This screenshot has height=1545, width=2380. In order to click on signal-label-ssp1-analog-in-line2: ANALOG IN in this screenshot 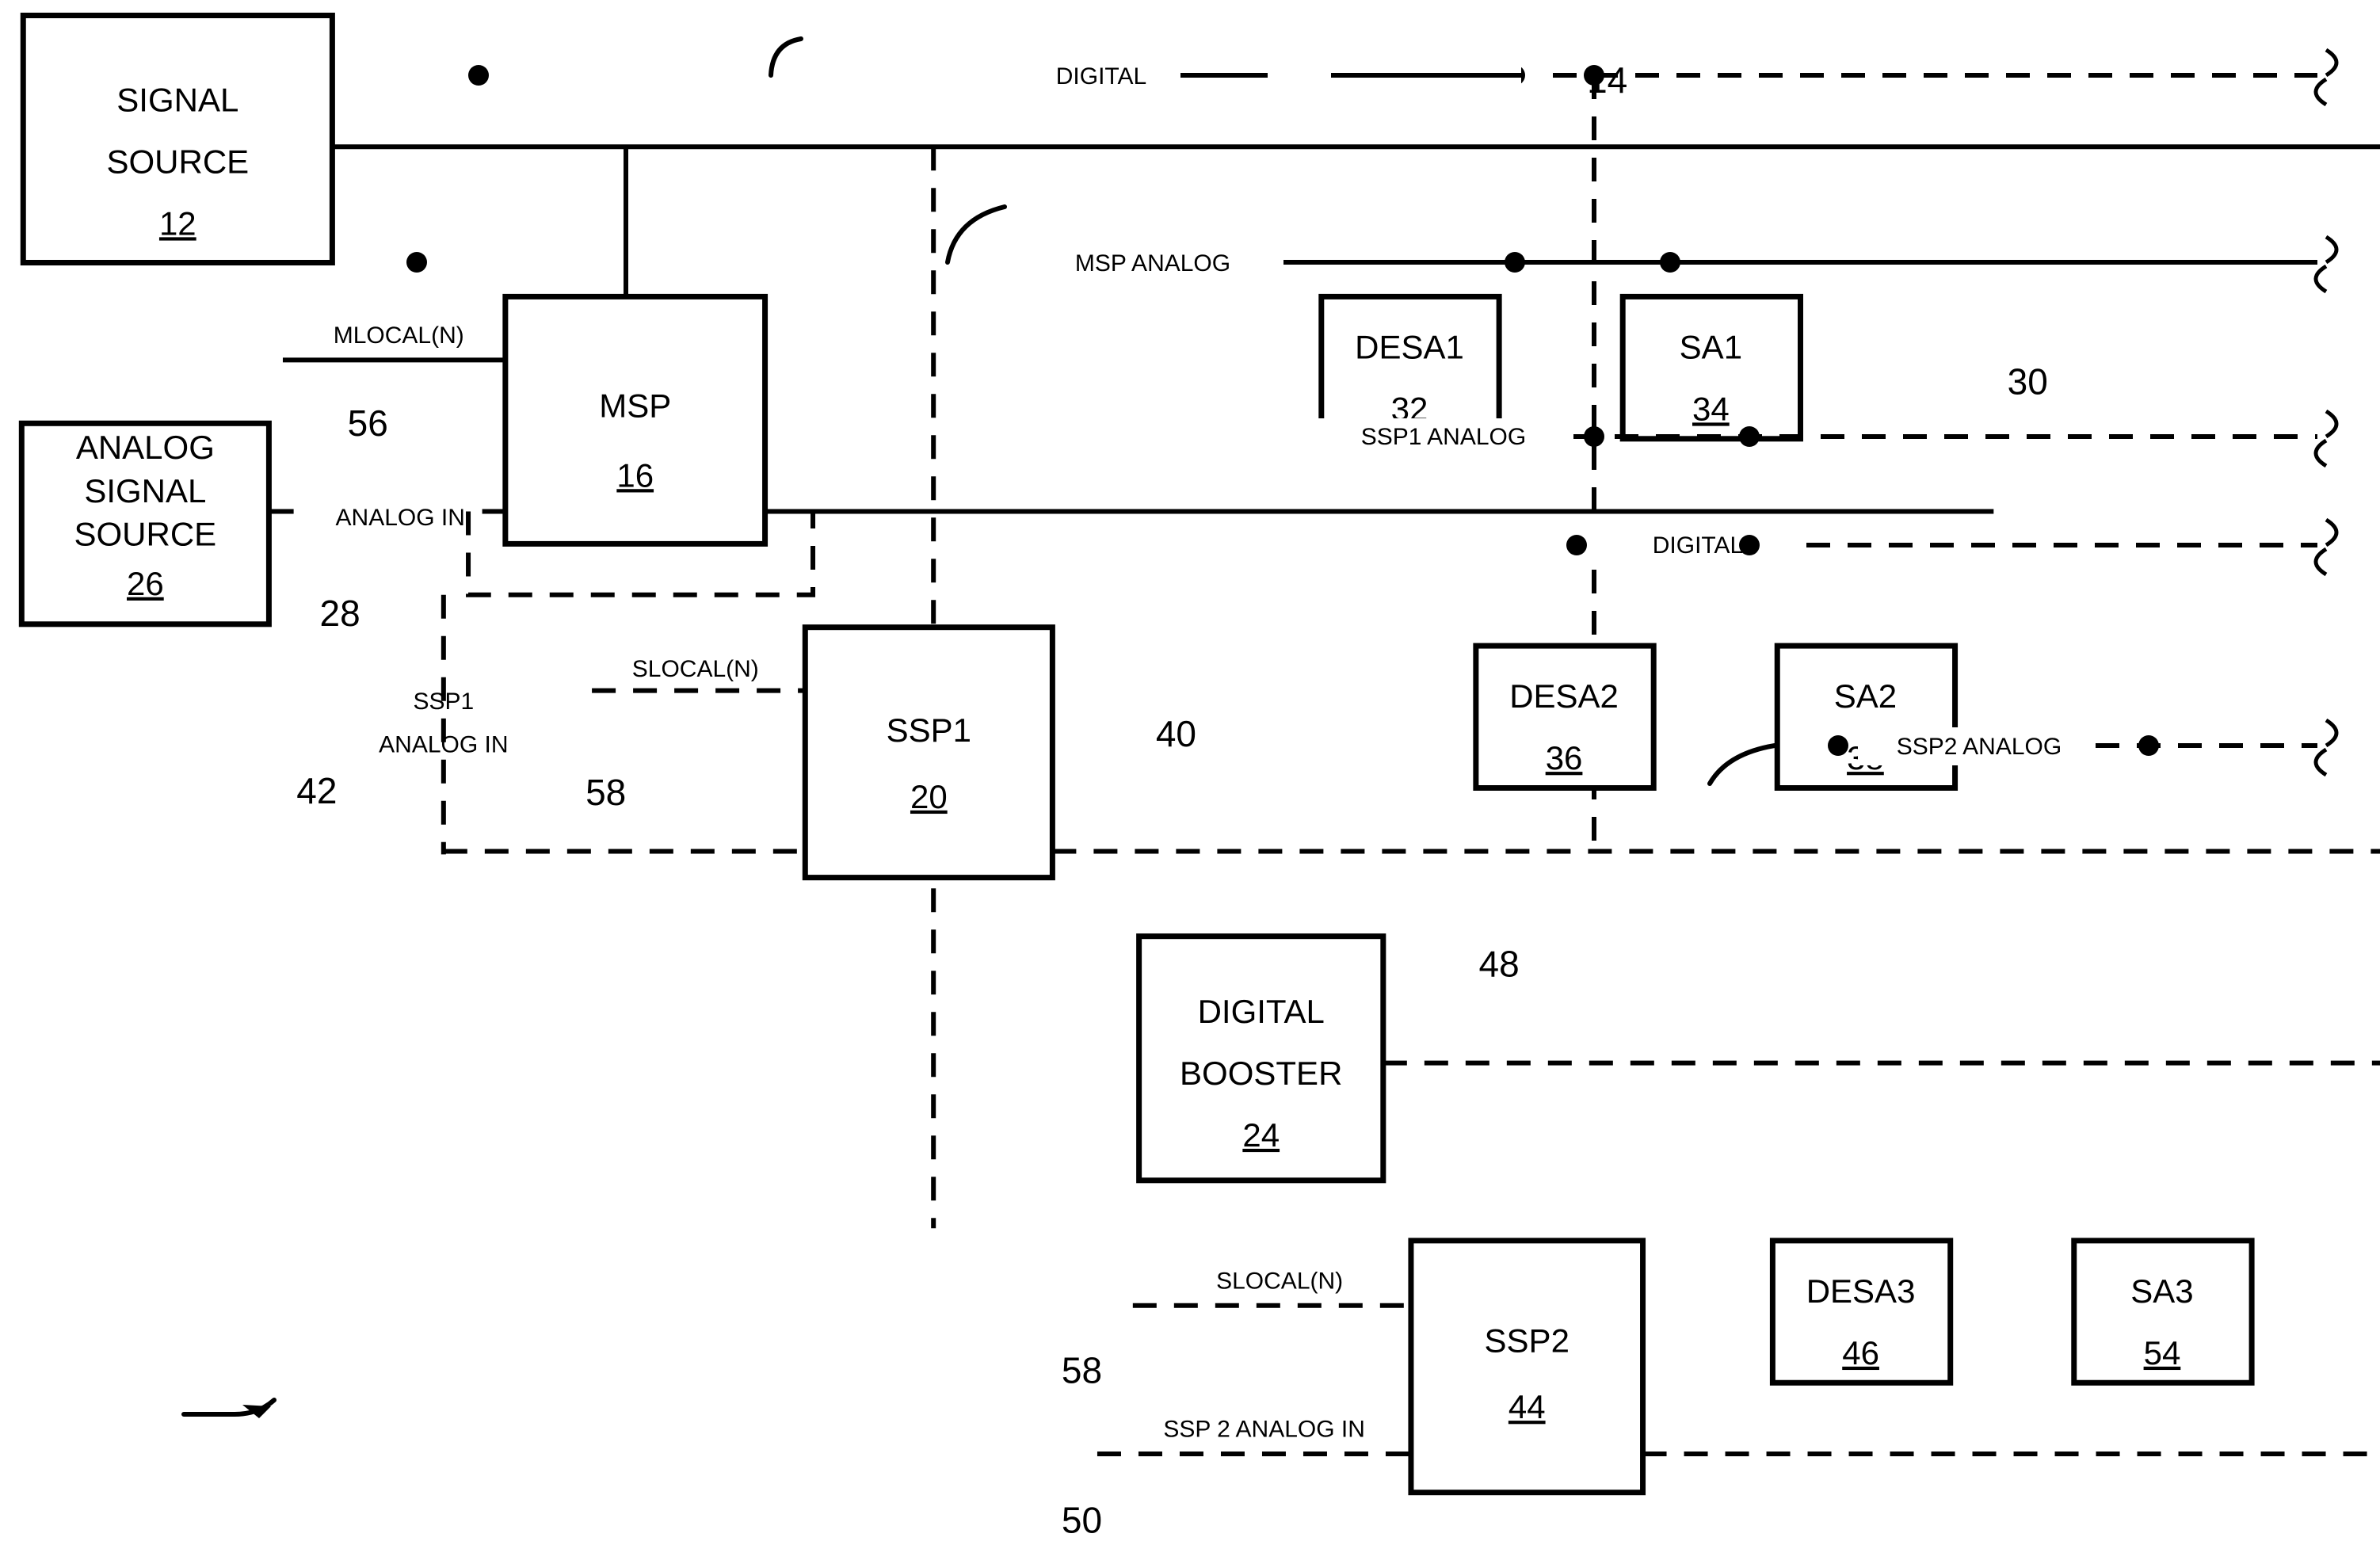, I will do `click(444, 745)`.